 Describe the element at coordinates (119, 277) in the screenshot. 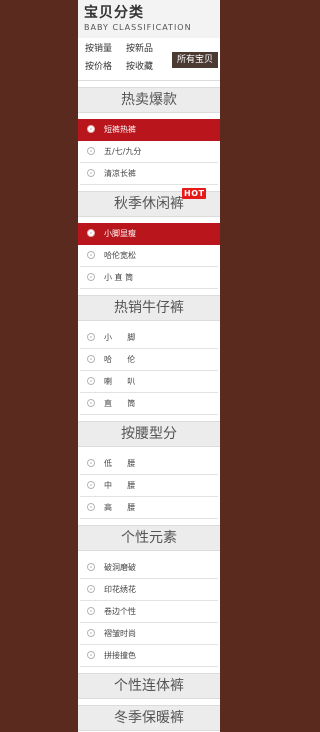

I see `category-item-label: 小 直 筒` at that location.